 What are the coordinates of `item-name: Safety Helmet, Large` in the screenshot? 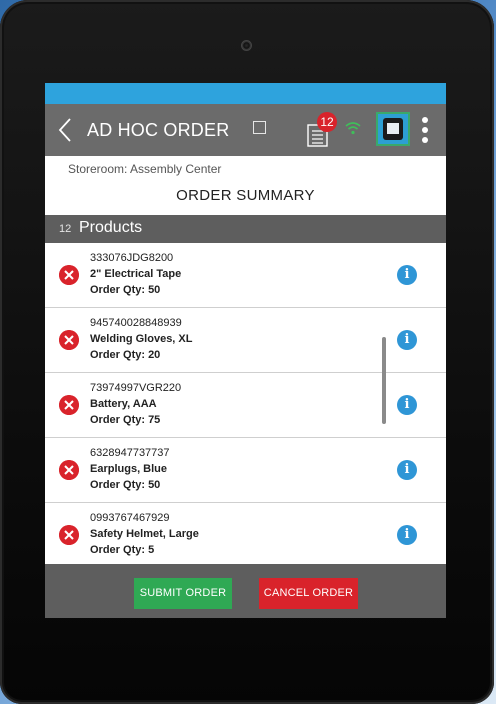 It's located at (144, 534).